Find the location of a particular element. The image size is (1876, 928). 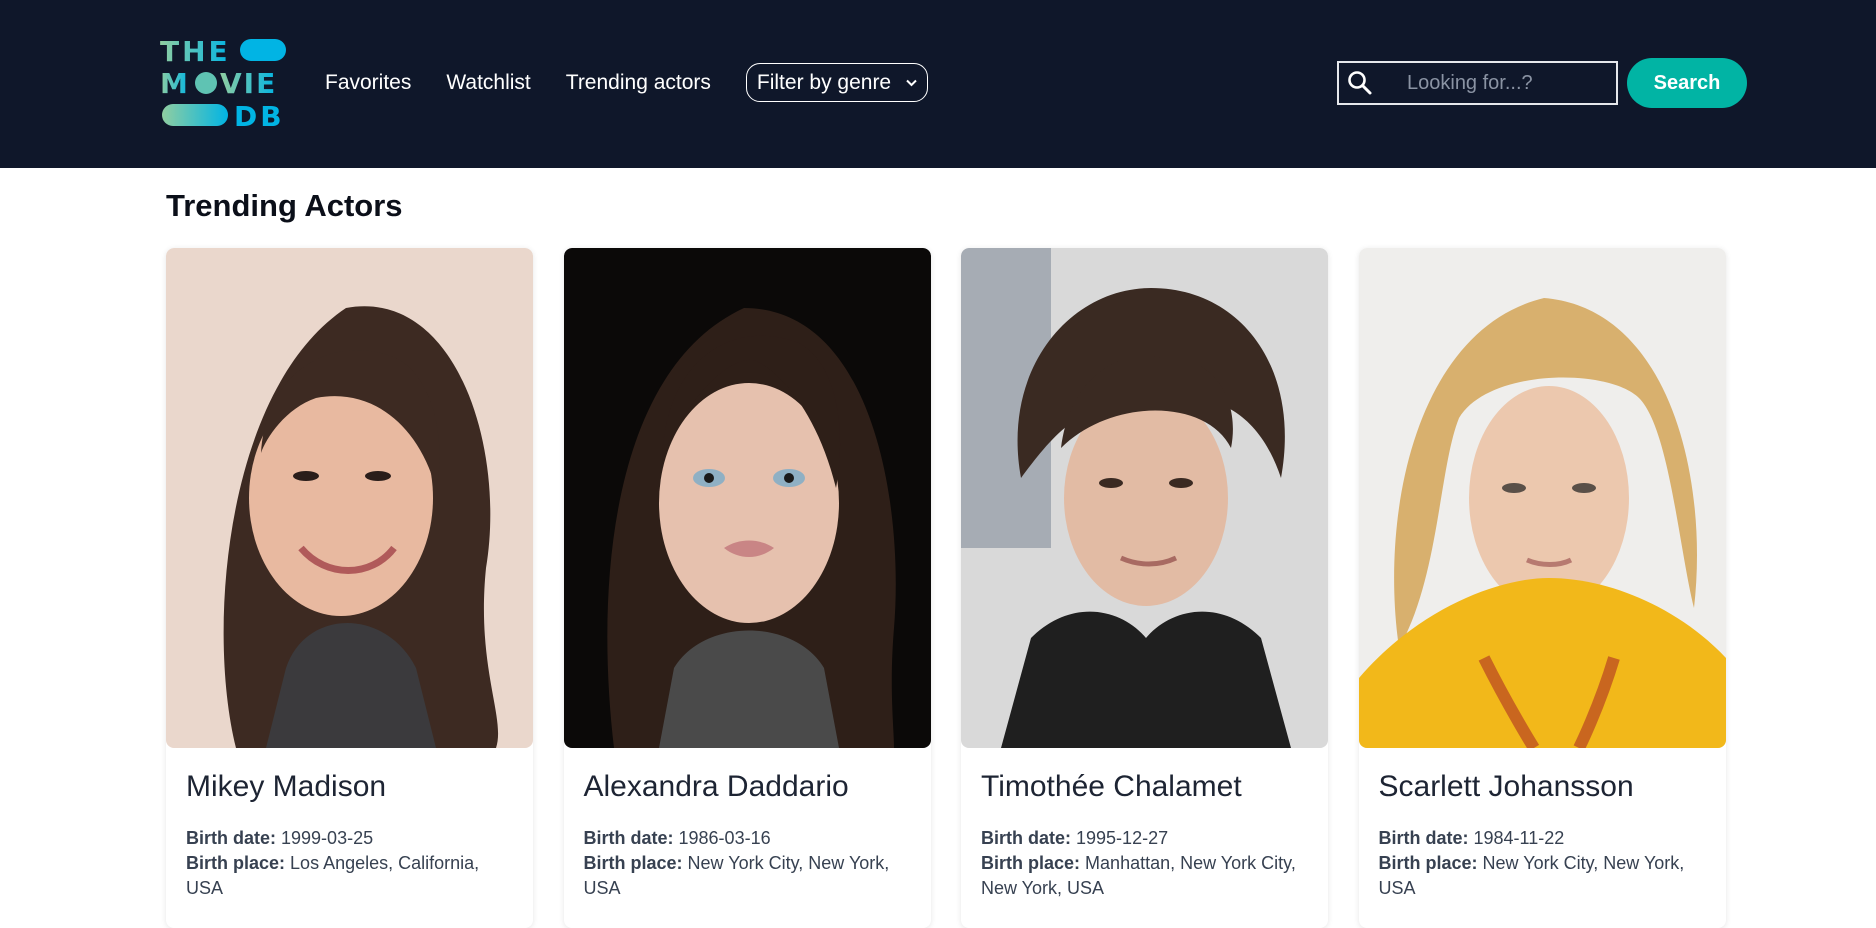

nav-favorites: Favorites is located at coordinates (368, 83).